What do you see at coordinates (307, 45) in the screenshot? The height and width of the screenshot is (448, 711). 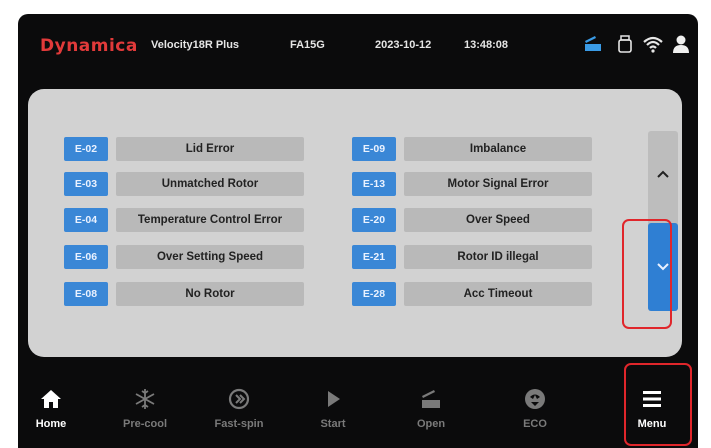 I see `rotor-name: FA15G` at bounding box center [307, 45].